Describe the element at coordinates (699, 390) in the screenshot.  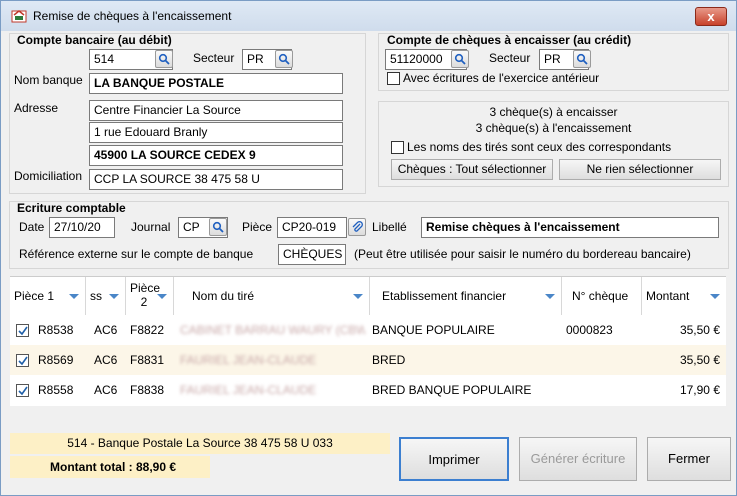
I see `cell-montant: 17,90 €` at that location.